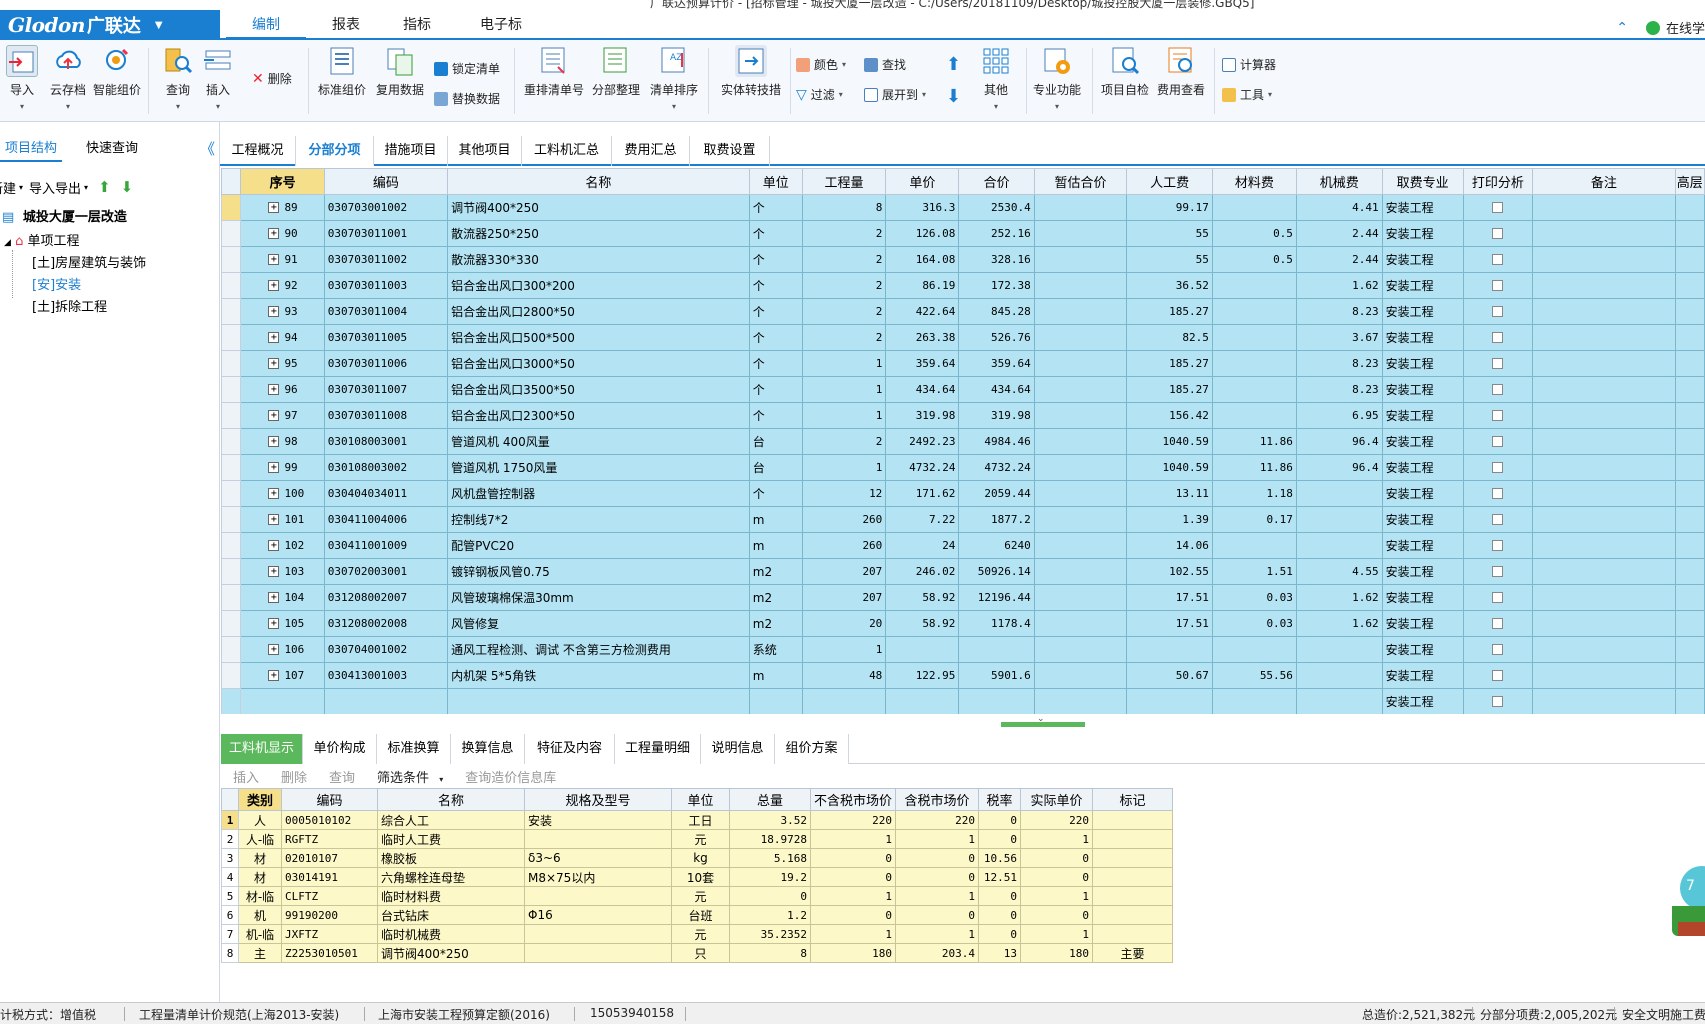 This screenshot has height=1024, width=1705. What do you see at coordinates (844, 311) in the screenshot?
I see `cell-qty: 2` at bounding box center [844, 311].